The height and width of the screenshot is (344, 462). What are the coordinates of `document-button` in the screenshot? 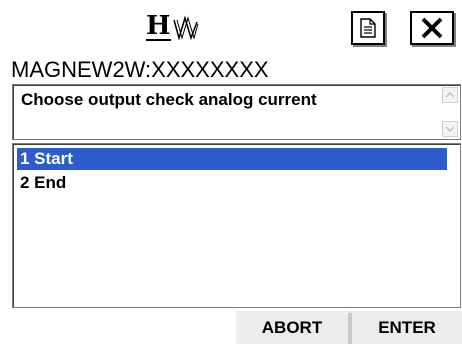 It's located at (368, 28).